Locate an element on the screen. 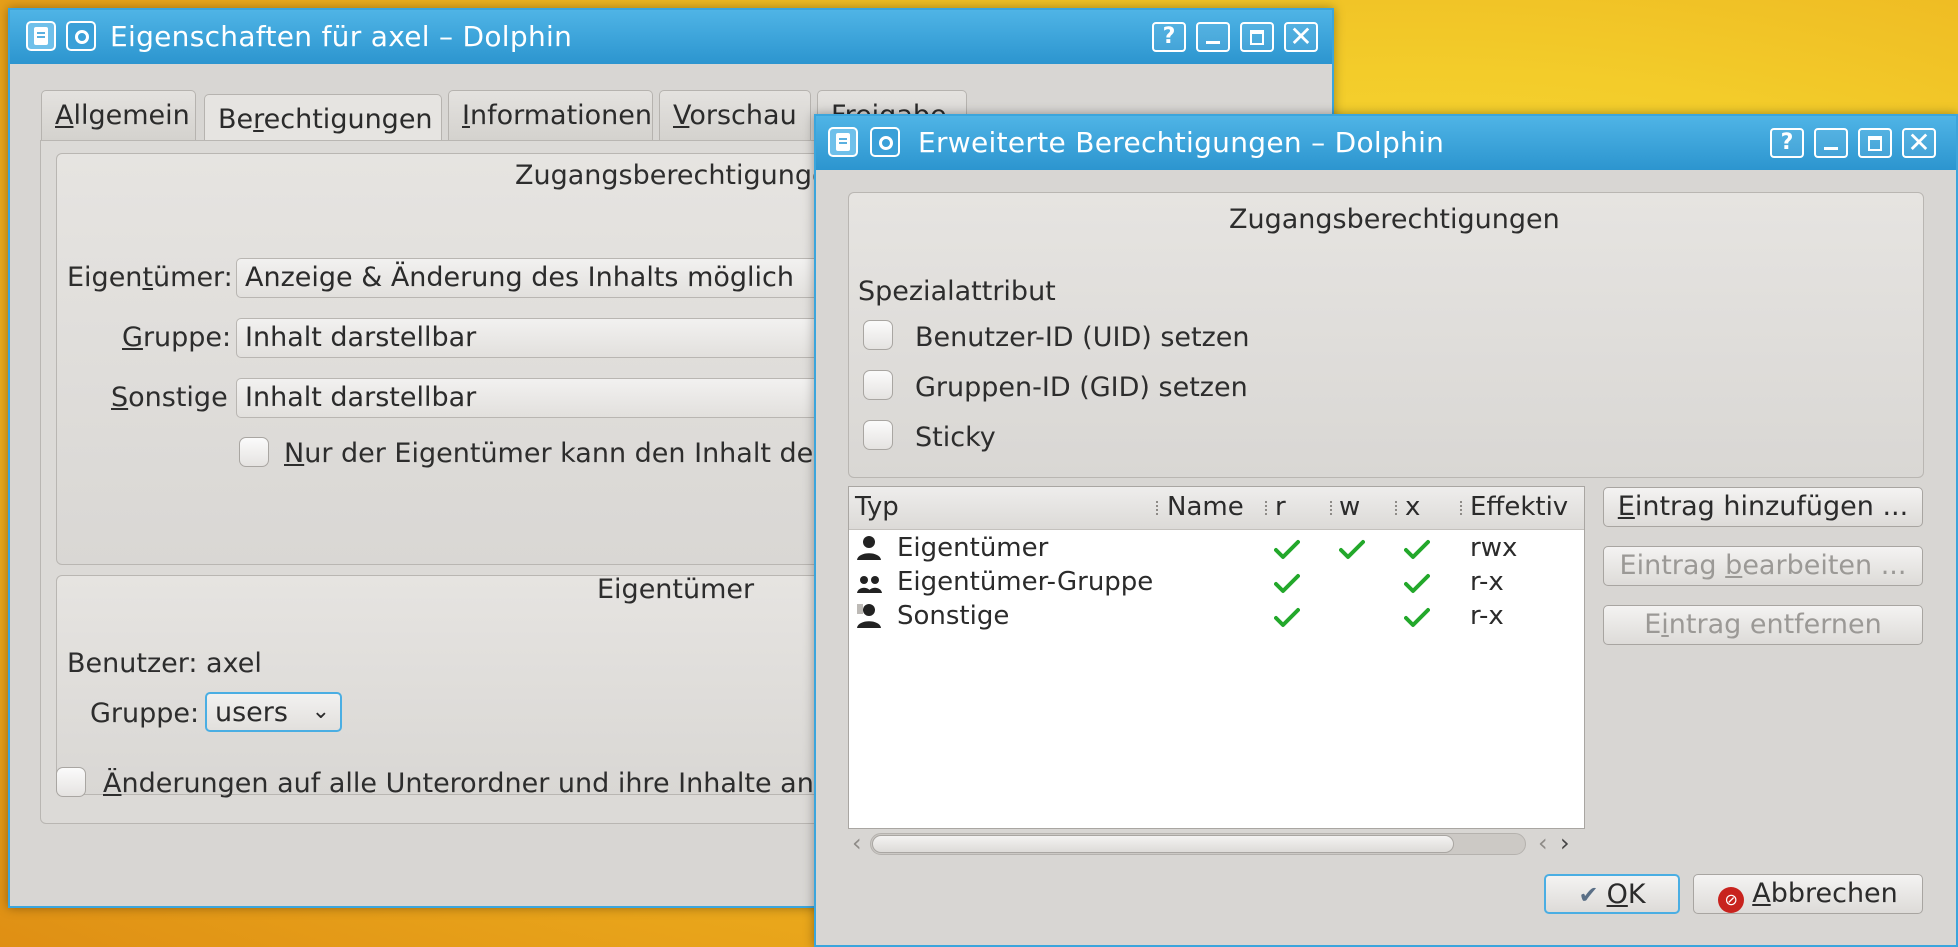 The height and width of the screenshot is (947, 1958). others-label: Sonstige is located at coordinates (169, 397).